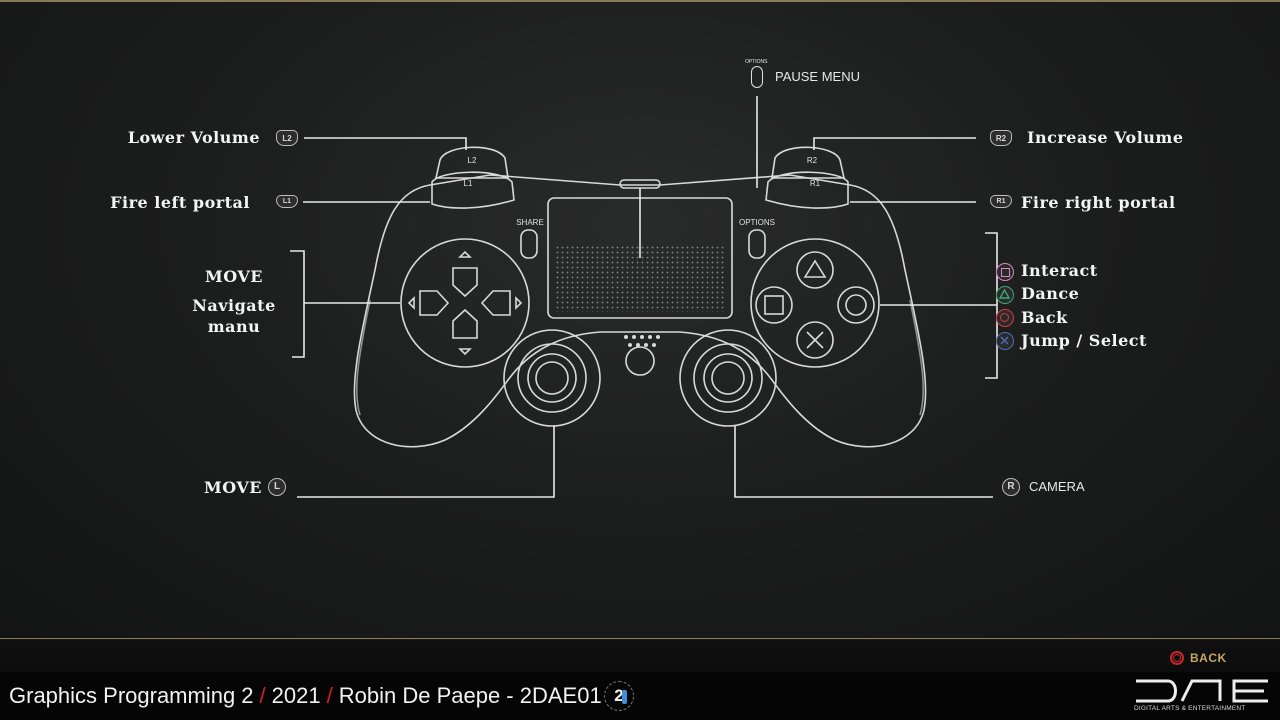  What do you see at coordinates (1177, 658) in the screenshot?
I see `circle-button-icon` at bounding box center [1177, 658].